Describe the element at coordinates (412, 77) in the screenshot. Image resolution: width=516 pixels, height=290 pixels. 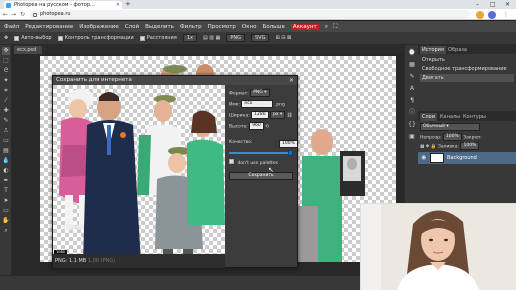
I see `brush-panel-icon: ✎` at that location.